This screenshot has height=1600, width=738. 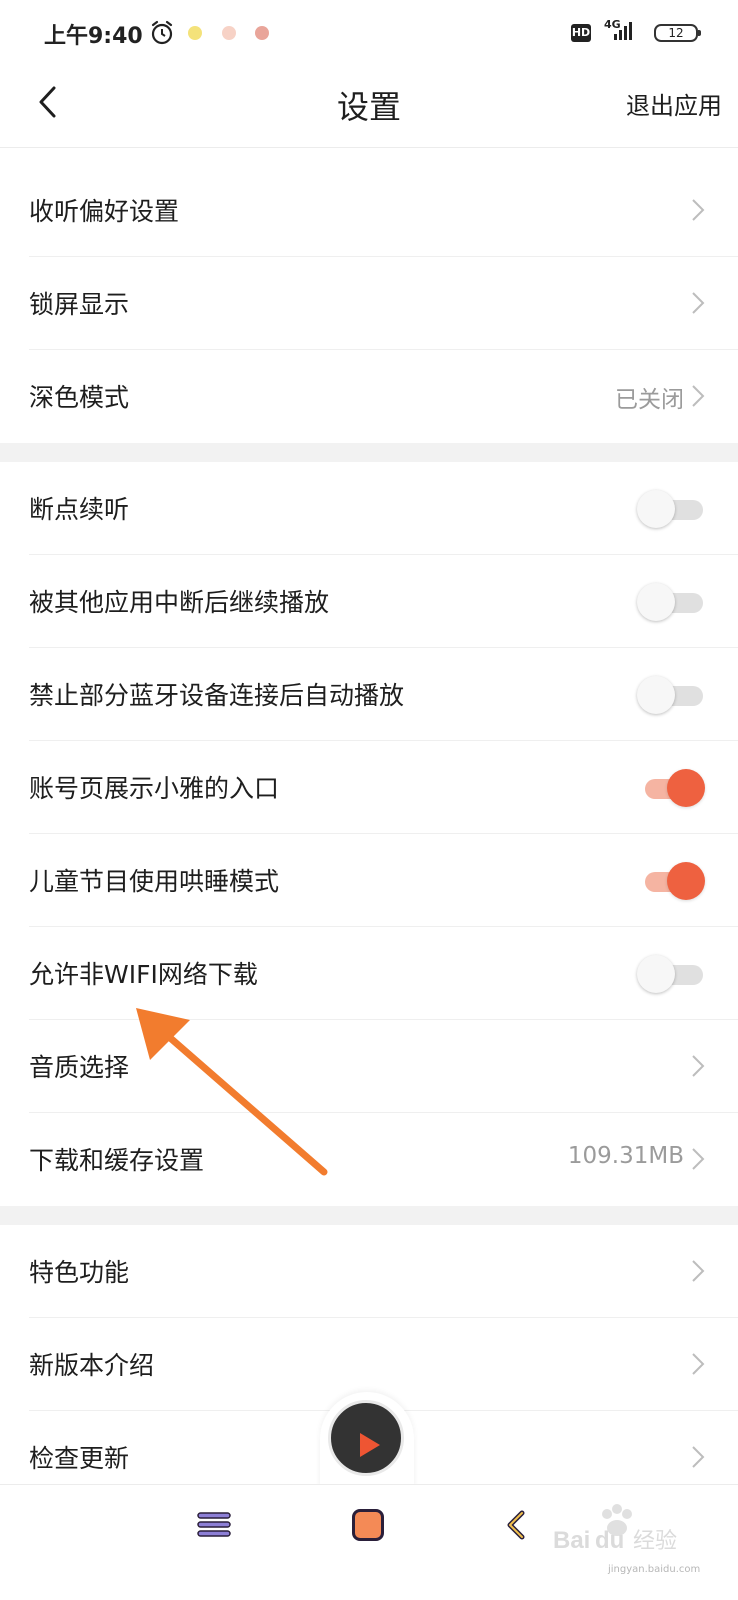 What do you see at coordinates (162, 32) in the screenshot?
I see `alarm-icon` at bounding box center [162, 32].